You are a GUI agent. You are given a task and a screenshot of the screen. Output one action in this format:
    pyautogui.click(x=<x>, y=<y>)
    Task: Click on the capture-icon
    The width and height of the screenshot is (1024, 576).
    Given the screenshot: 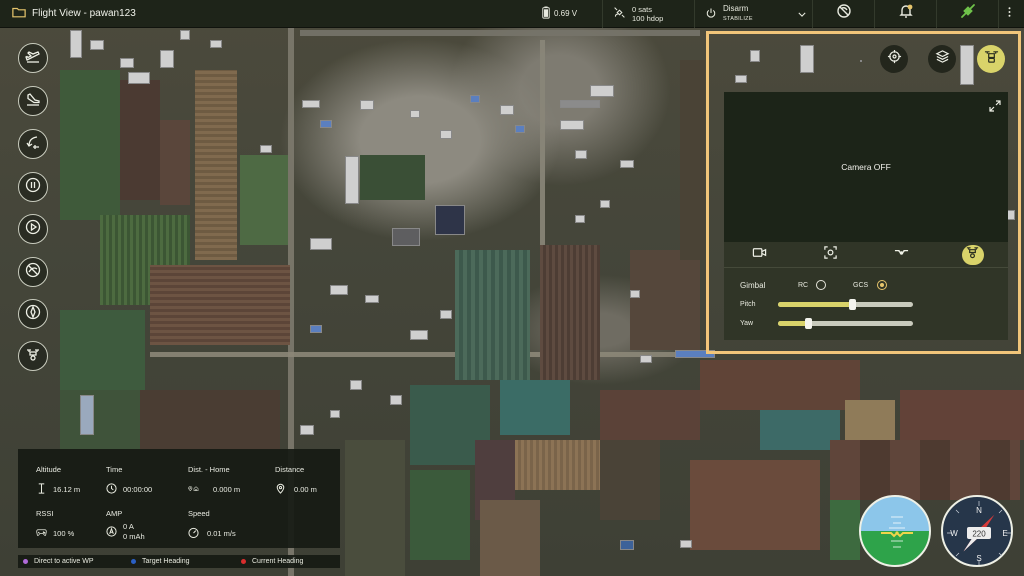 What is the action you would take?
    pyautogui.click(x=830, y=255)
    